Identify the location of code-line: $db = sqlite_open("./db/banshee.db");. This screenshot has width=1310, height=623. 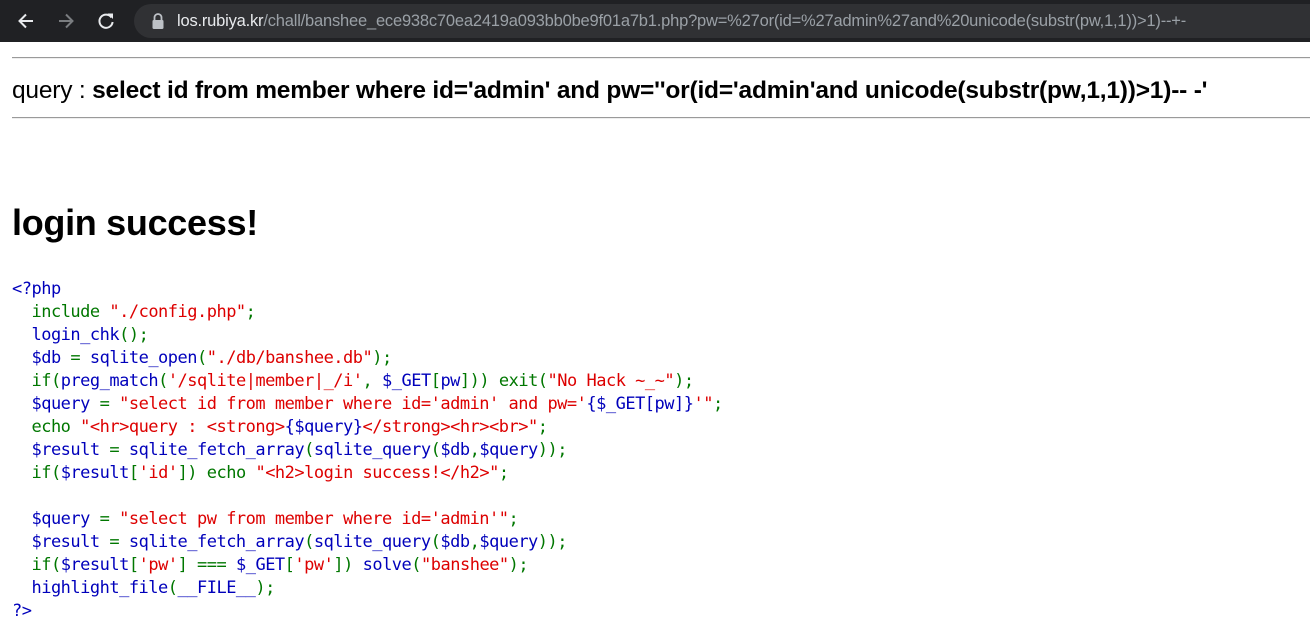
(202, 358).